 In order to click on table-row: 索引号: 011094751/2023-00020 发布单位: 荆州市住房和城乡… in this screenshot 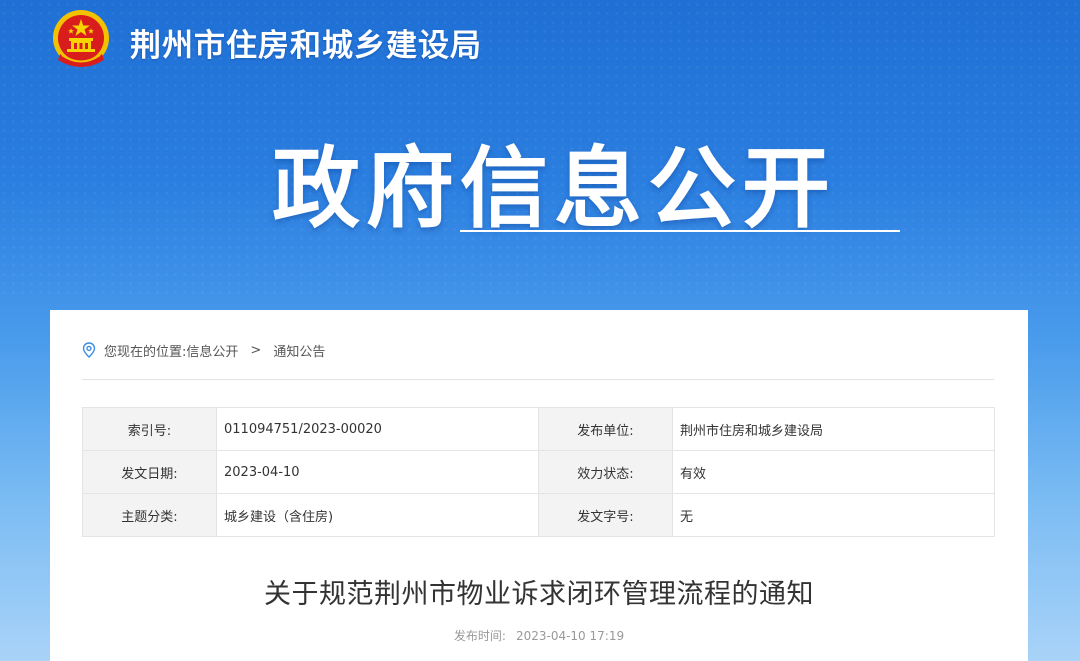, I will do `click(538, 429)`.